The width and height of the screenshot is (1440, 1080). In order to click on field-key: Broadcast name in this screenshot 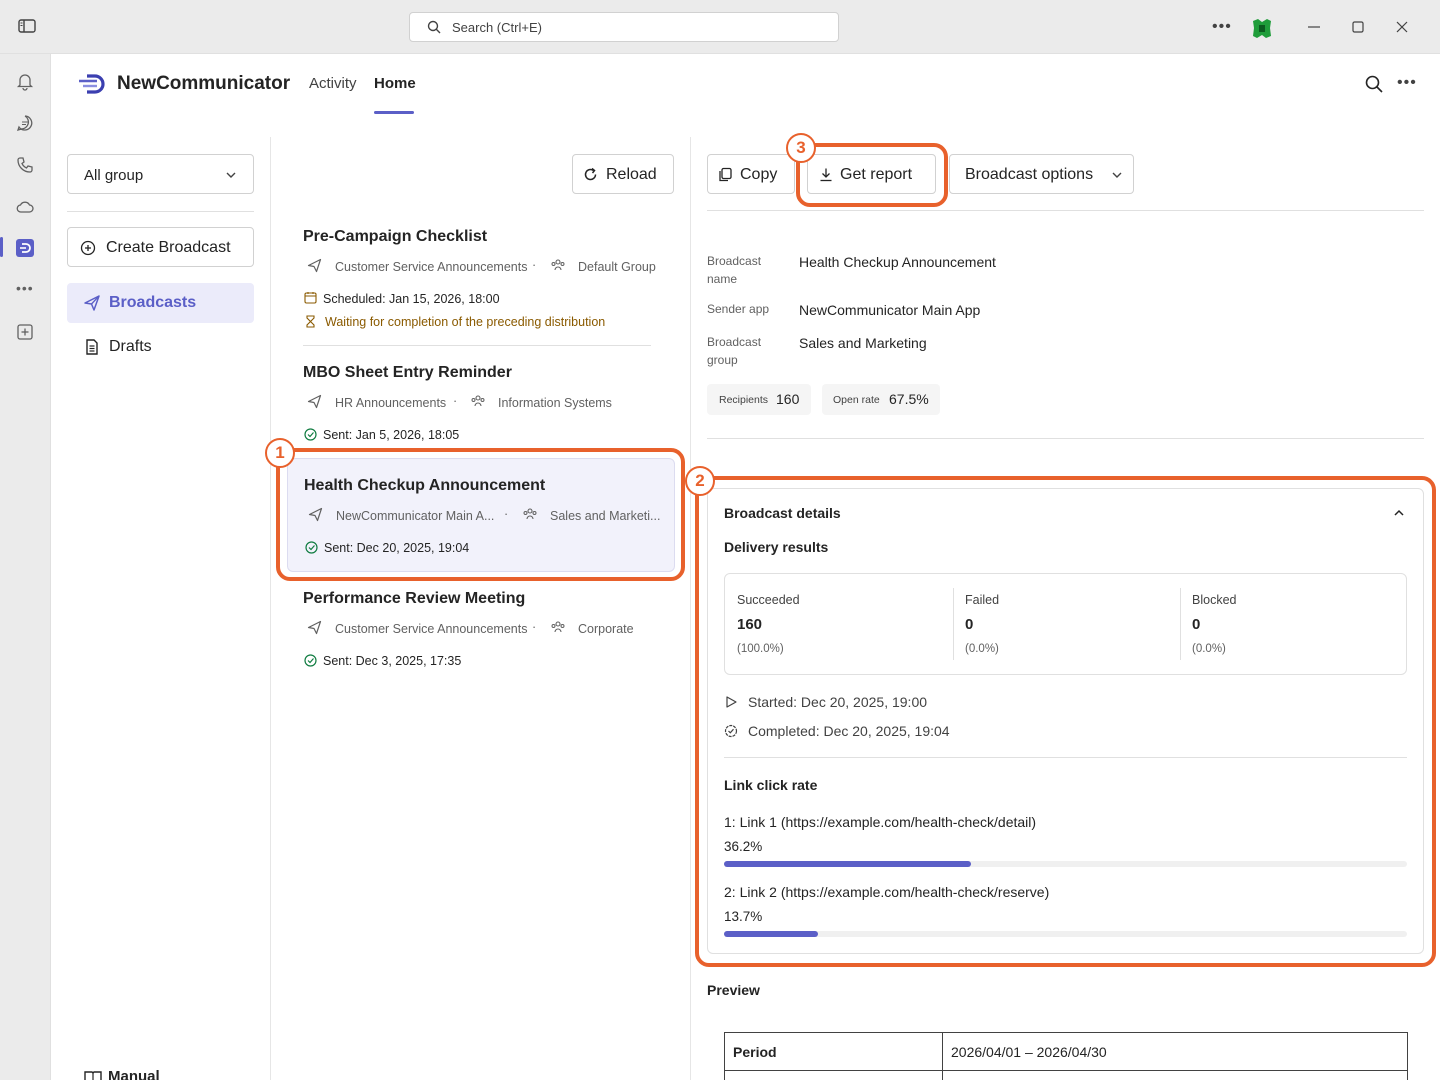, I will do `click(734, 270)`.